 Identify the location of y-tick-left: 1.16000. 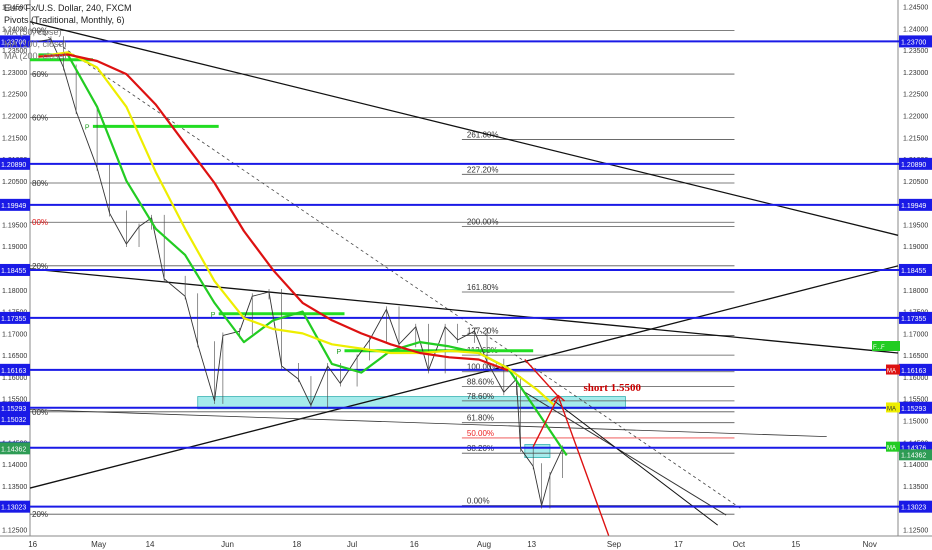
(14, 378).